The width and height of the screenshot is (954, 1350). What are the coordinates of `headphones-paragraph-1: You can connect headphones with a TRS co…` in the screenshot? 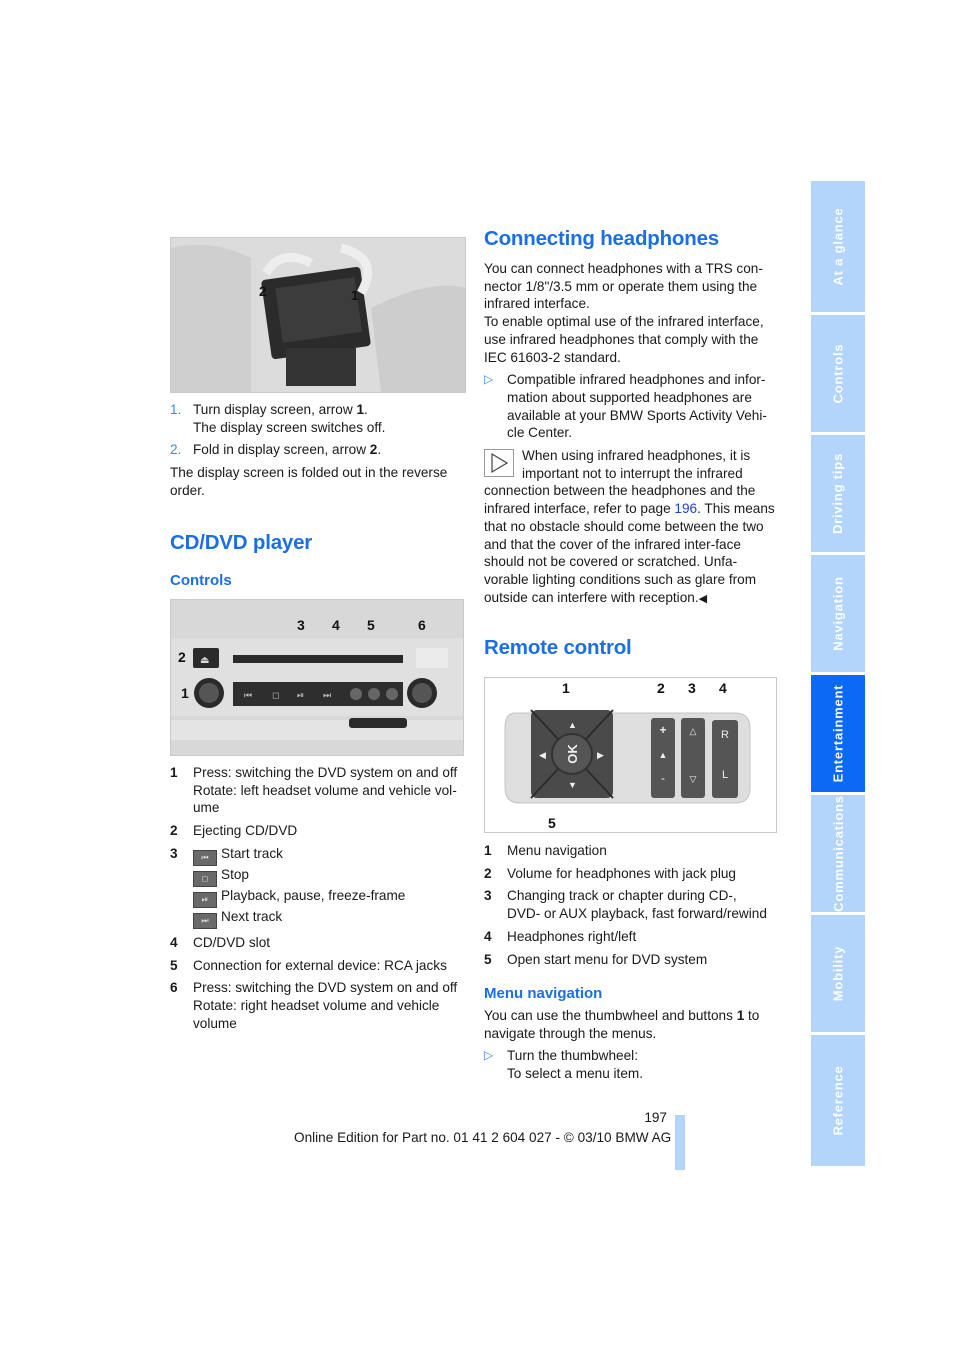 It's located at (623, 286).